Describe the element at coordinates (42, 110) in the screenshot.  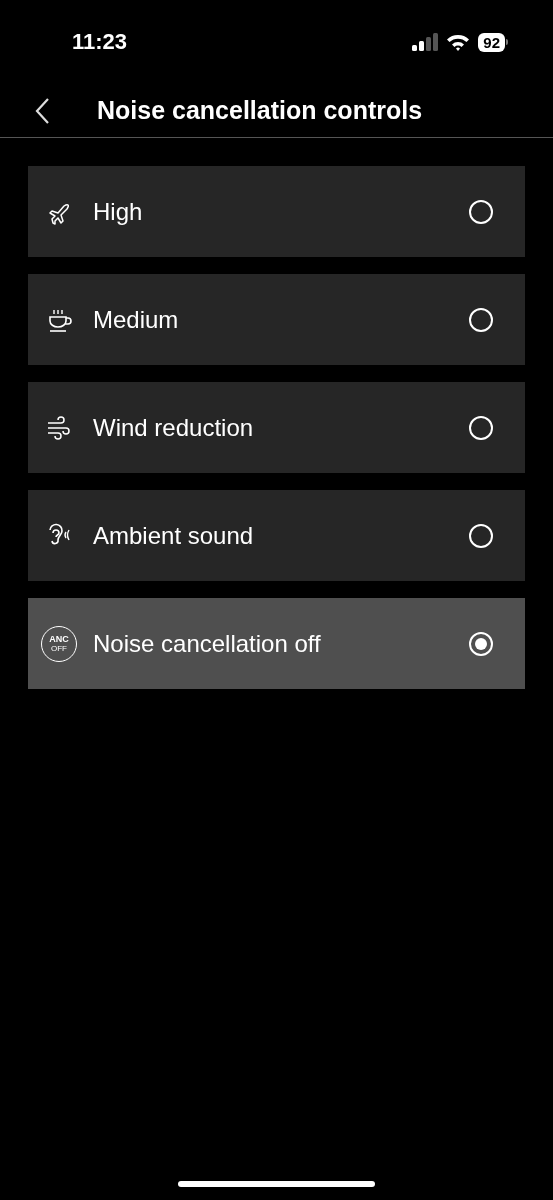
I see `back-button` at that location.